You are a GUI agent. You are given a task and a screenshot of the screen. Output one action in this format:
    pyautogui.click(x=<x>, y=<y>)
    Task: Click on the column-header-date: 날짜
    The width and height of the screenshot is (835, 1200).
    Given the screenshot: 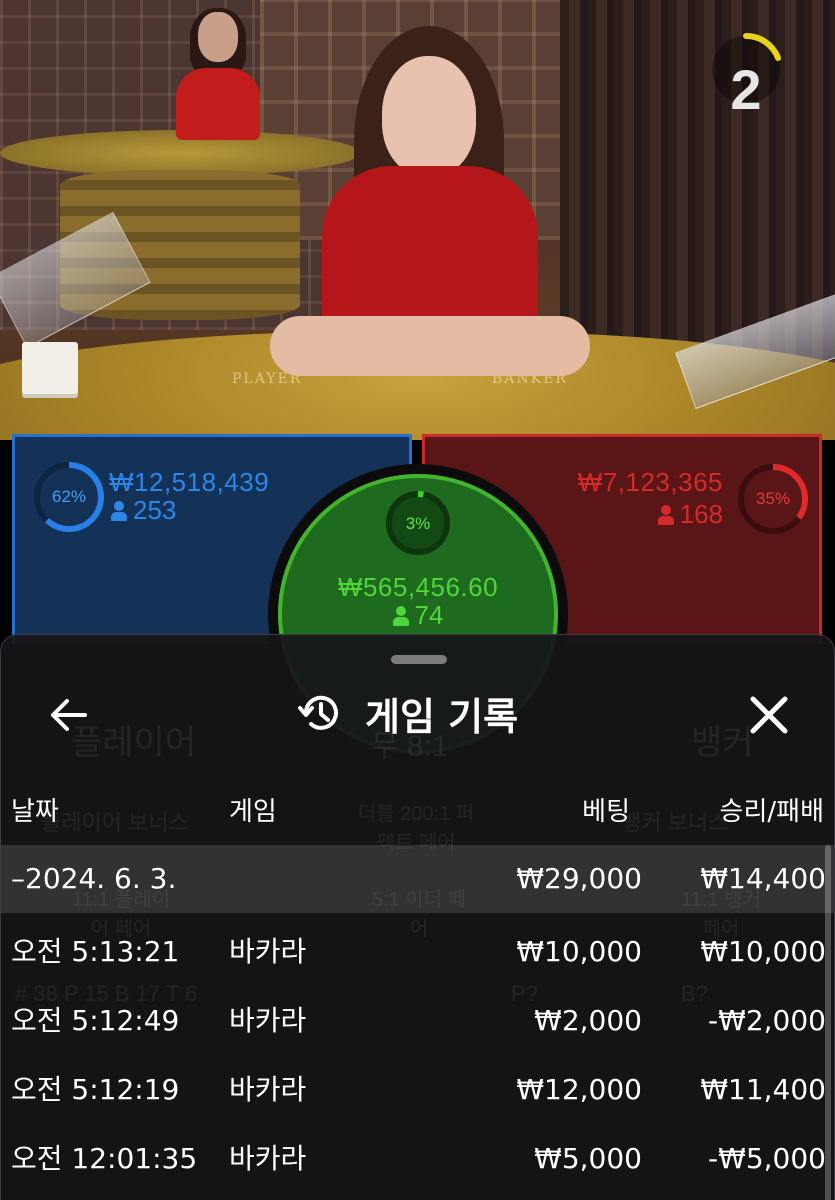 What is the action you would take?
    pyautogui.click(x=35, y=812)
    